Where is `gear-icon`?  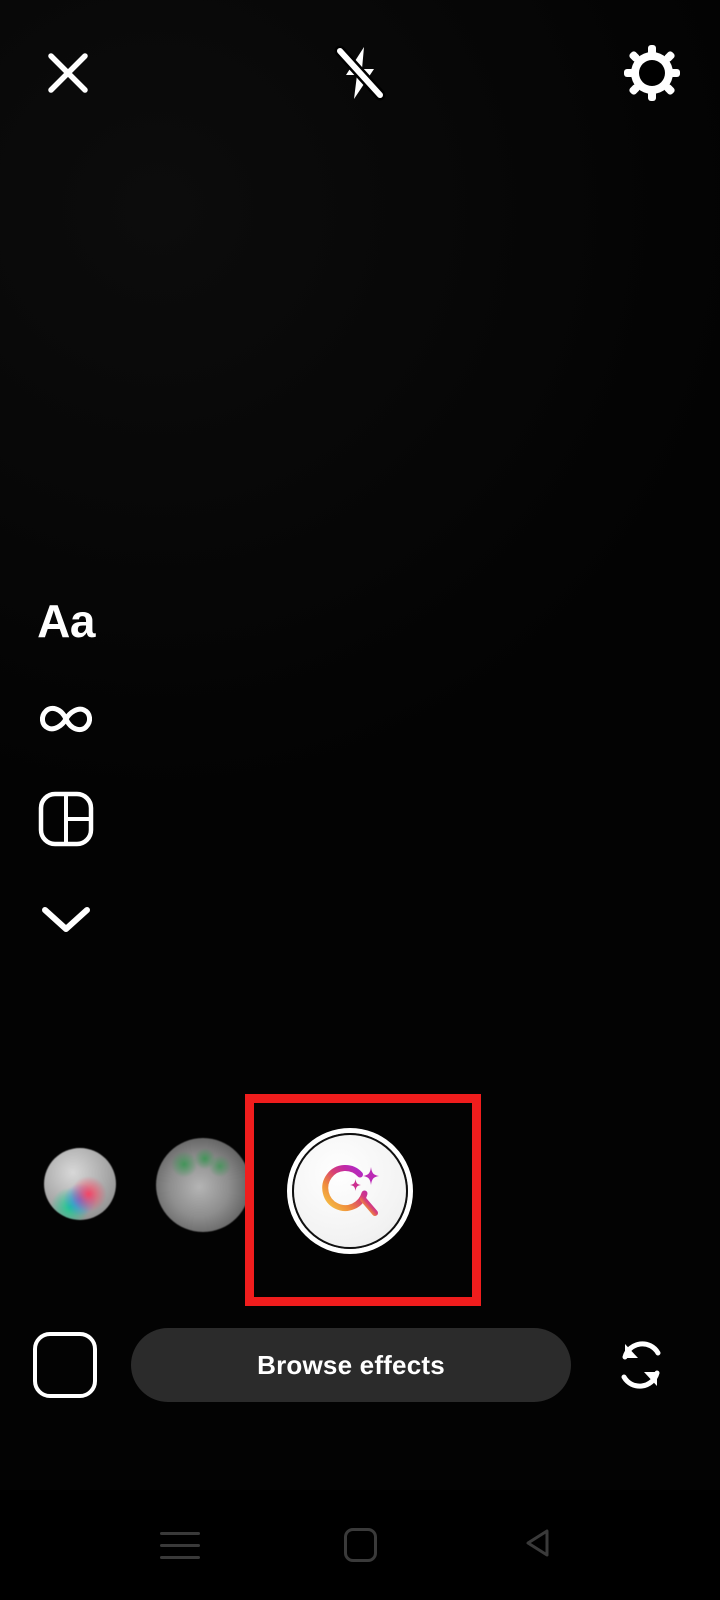
gear-icon is located at coordinates (652, 75).